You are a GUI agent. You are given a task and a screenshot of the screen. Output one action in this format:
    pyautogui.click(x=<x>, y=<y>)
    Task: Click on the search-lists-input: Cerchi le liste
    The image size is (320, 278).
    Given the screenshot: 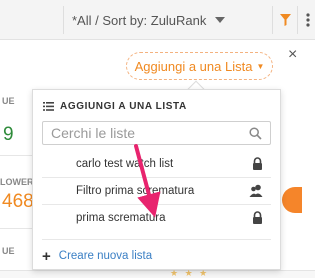 What is the action you would take?
    pyautogui.click(x=156, y=133)
    